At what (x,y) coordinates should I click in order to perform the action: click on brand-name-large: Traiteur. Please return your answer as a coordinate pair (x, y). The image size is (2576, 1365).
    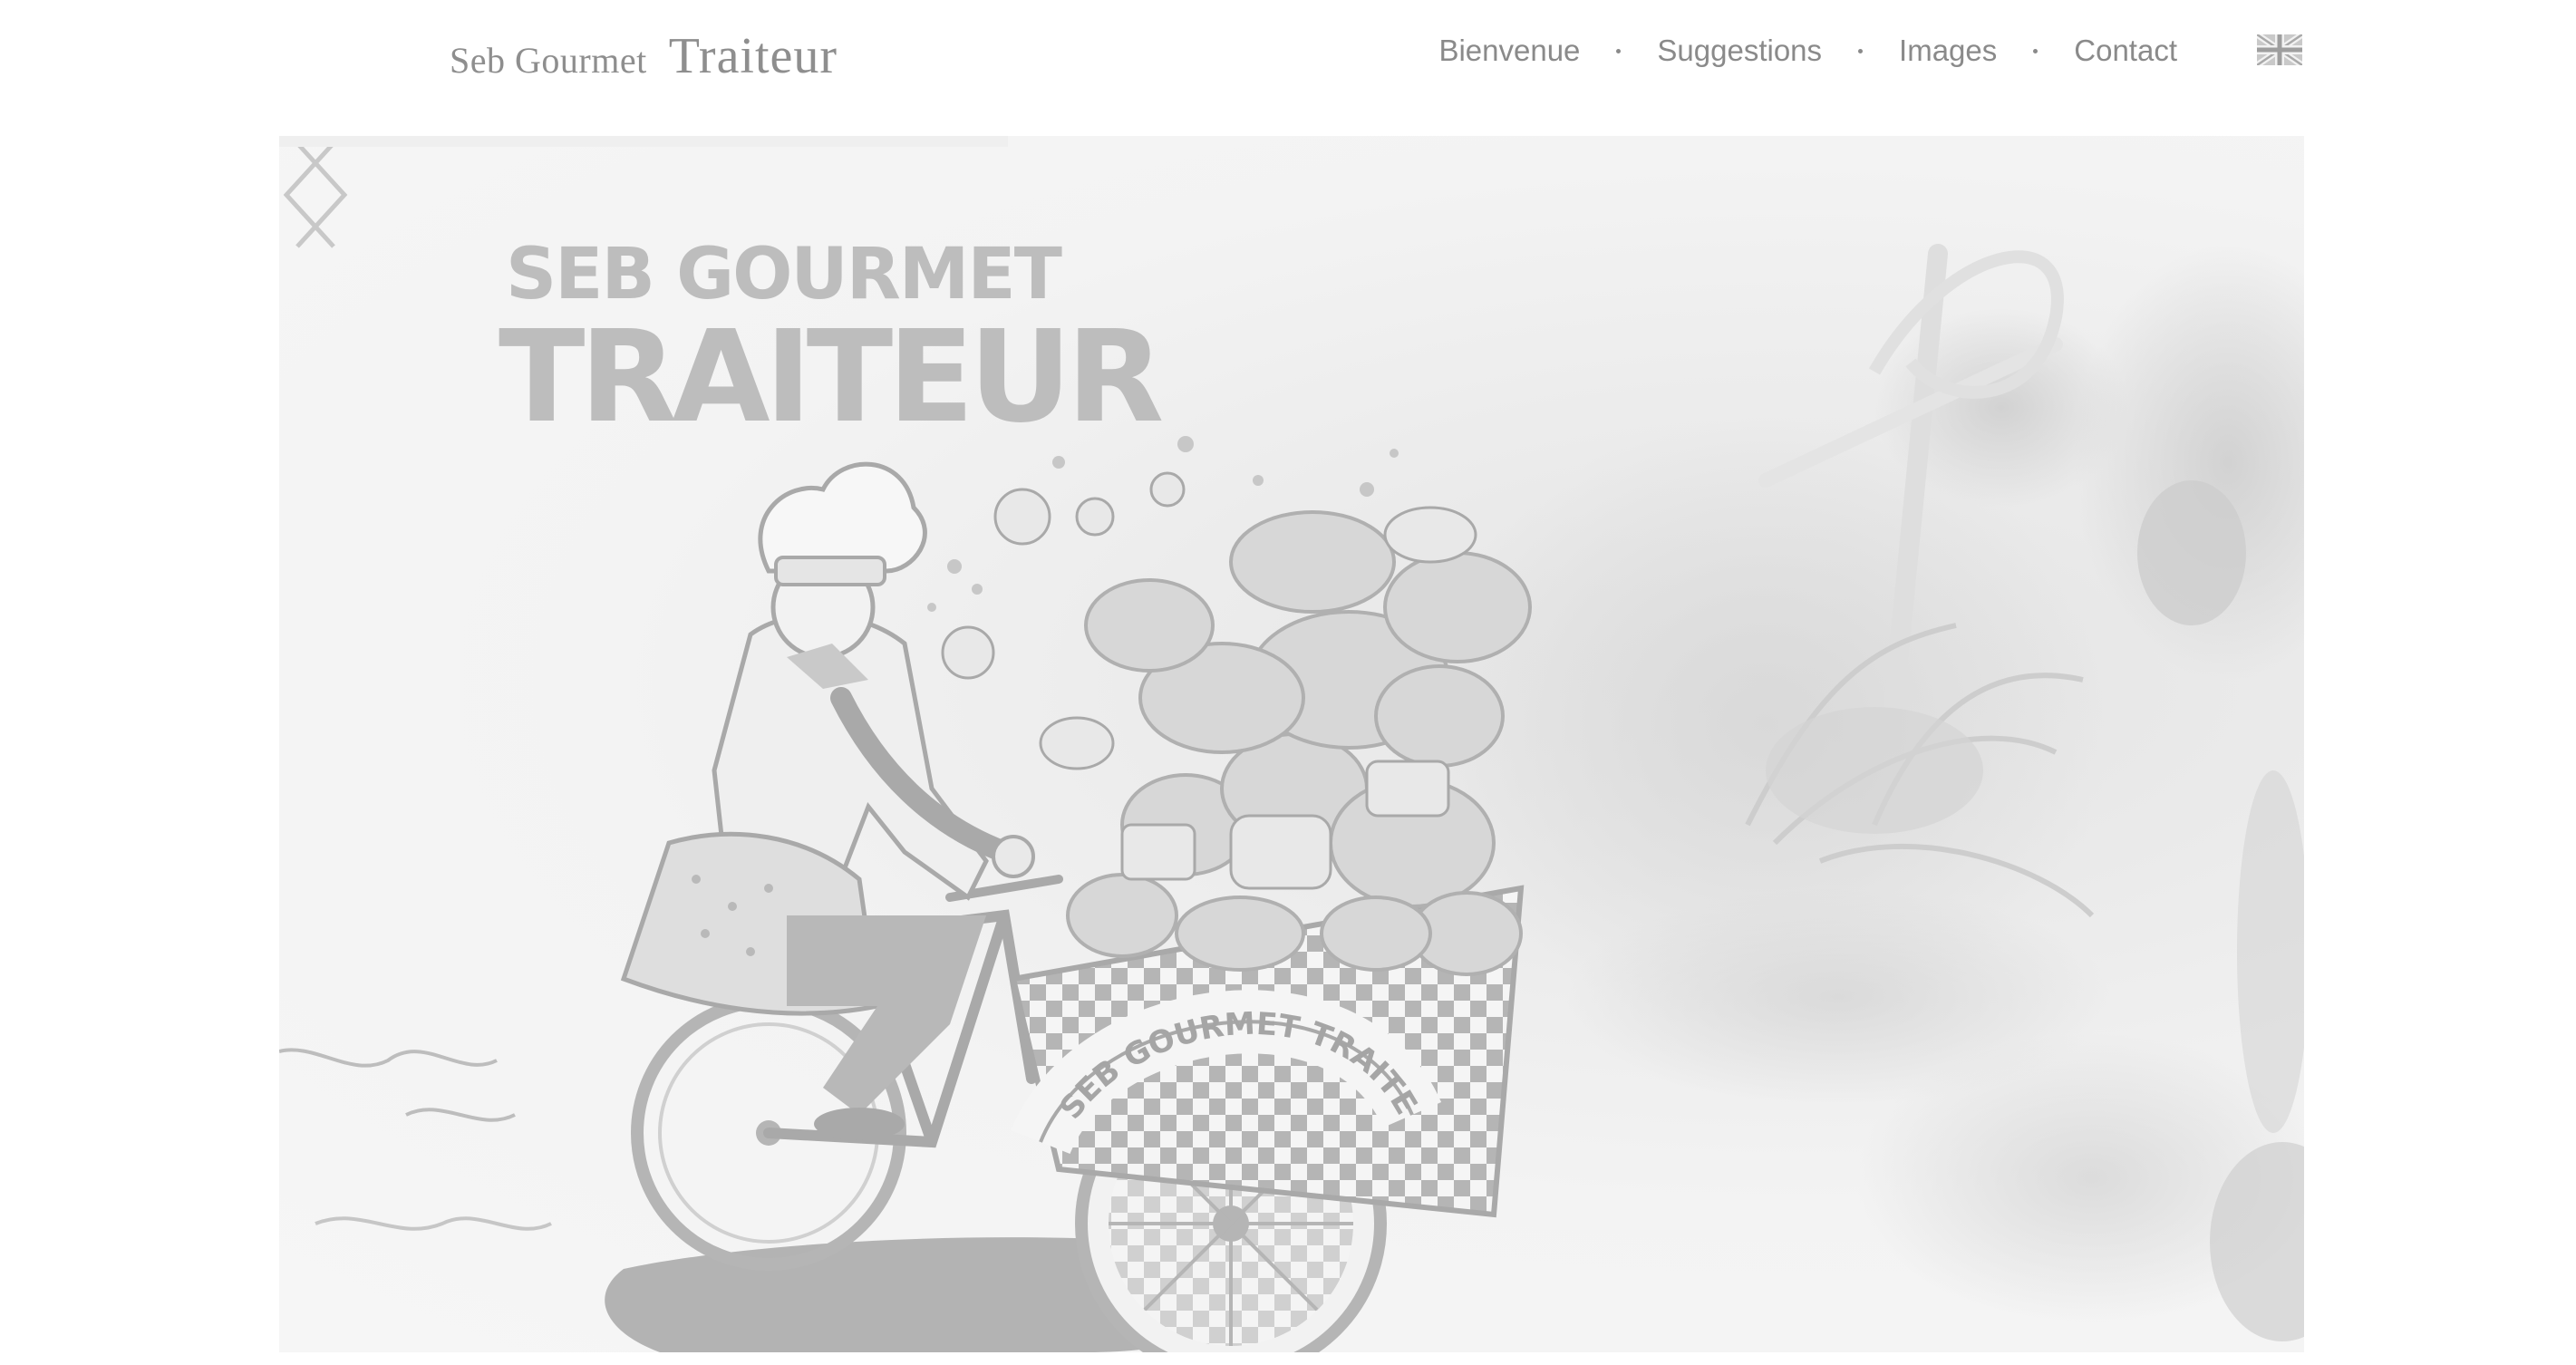
    Looking at the image, I should click on (753, 56).